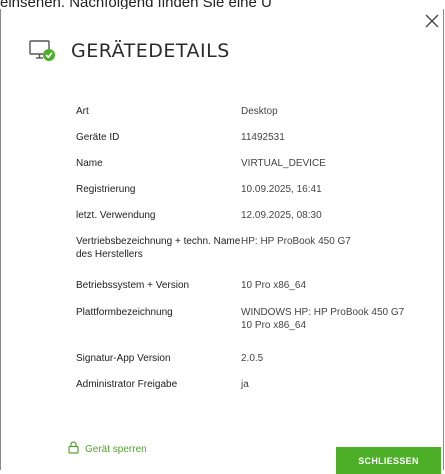 The width and height of the screenshot is (445, 474). Describe the element at coordinates (150, 51) in the screenshot. I see `dialog-title: GERÄTEDETAILS` at that location.